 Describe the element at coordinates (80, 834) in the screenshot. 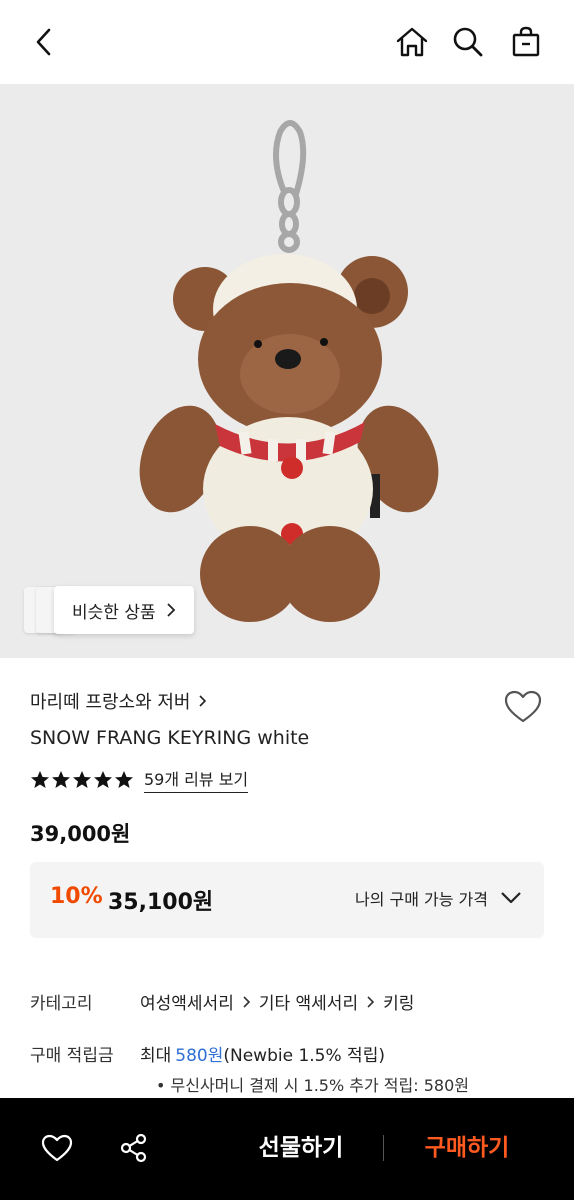

I see `original-price: 39,000원` at that location.